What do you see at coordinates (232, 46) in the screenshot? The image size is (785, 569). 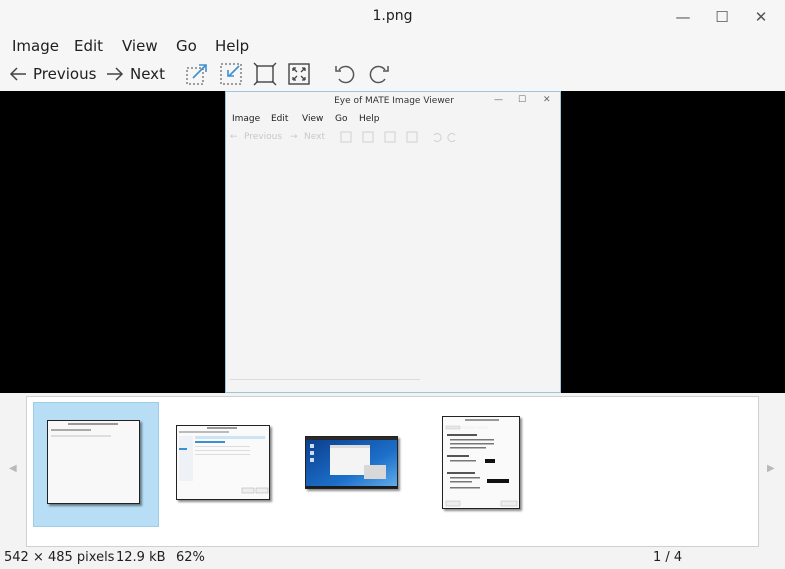 I see `menu-help: Help` at bounding box center [232, 46].